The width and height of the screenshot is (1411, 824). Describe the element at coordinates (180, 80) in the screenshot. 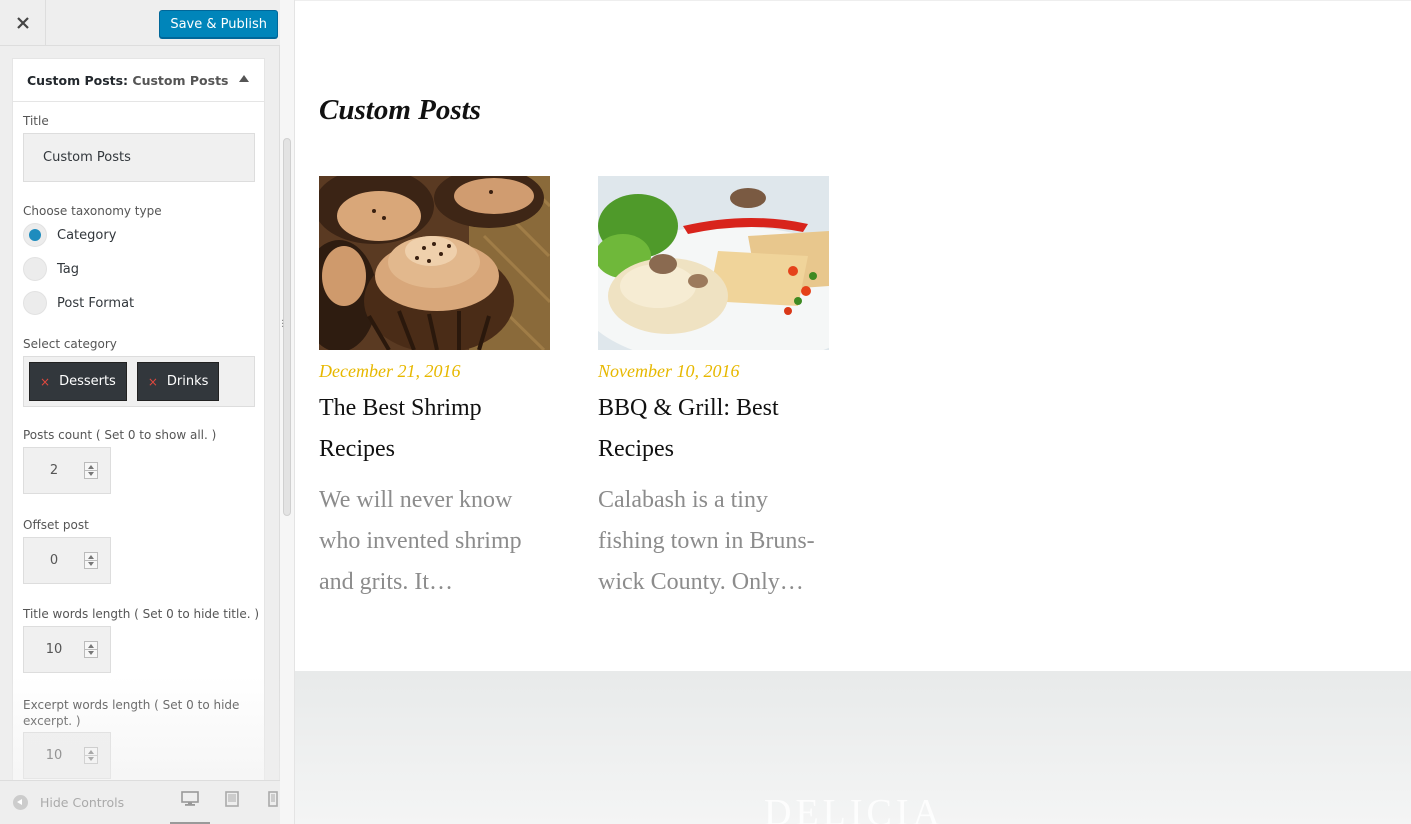

I see `widget-instance-title: Custom Posts` at that location.